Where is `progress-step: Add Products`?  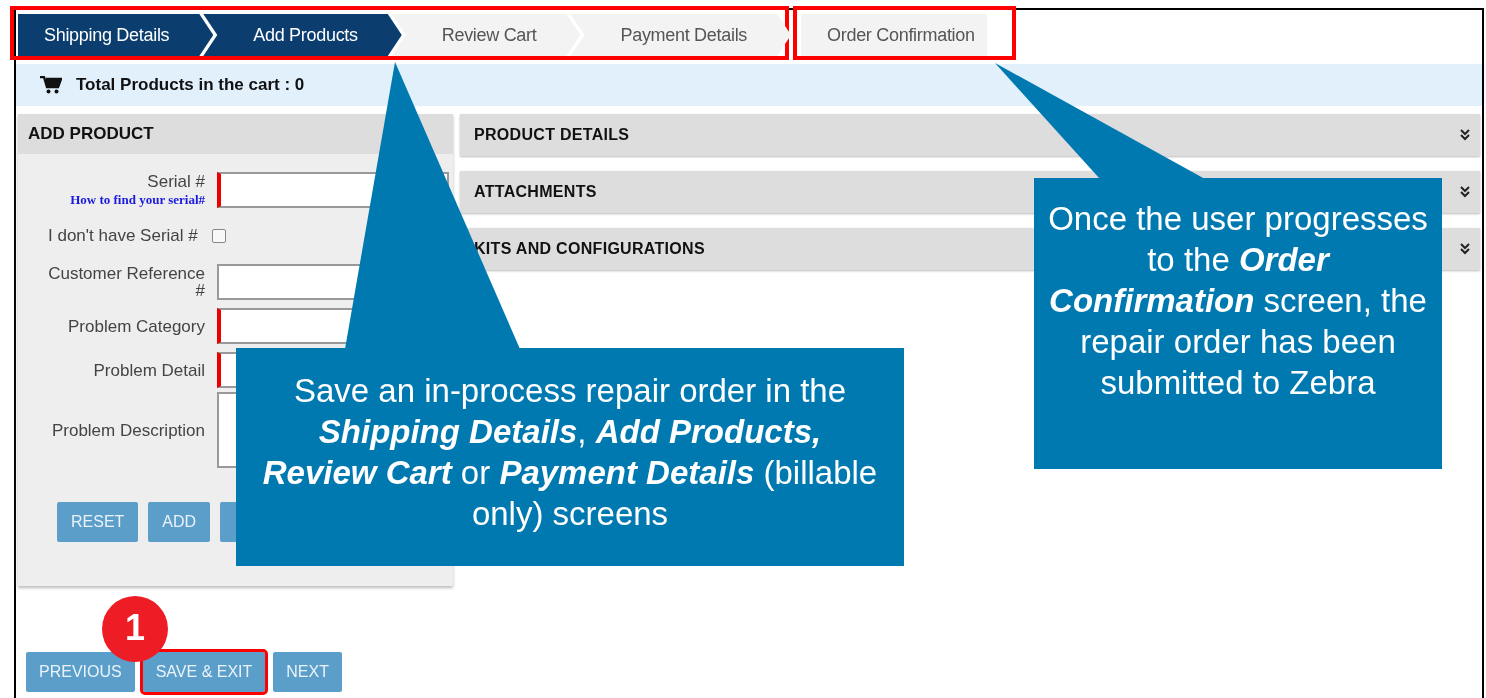 progress-step: Add Products is located at coordinates (302, 35).